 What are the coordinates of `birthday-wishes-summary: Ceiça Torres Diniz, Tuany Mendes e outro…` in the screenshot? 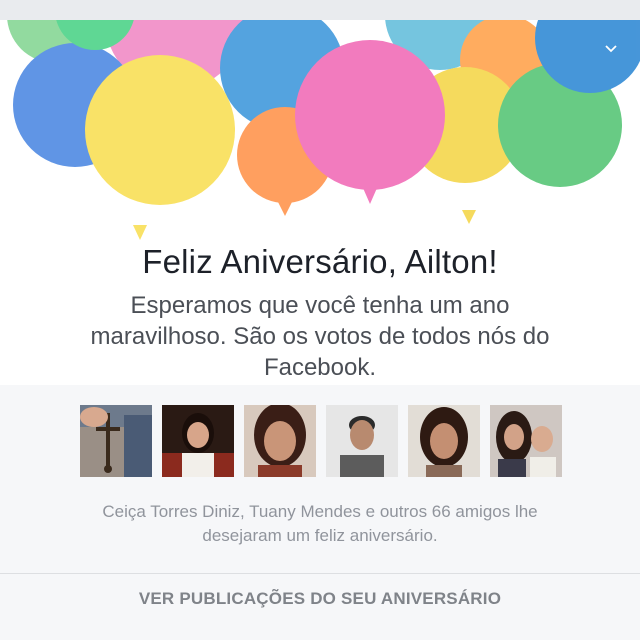 It's located at (320, 523).